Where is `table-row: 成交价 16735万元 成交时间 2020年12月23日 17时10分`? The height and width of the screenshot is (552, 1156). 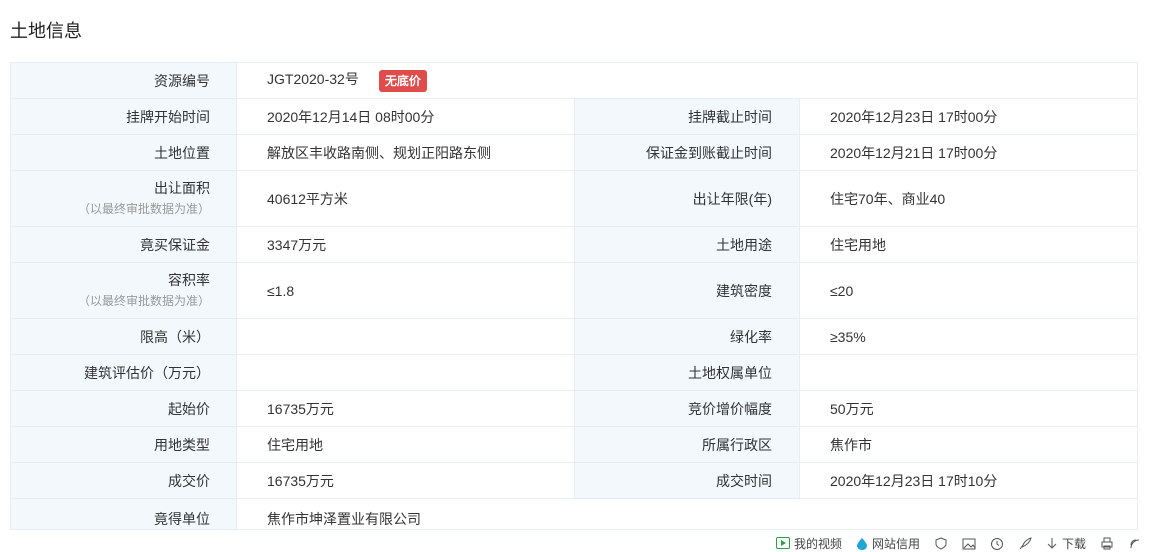
table-row: 成交价 16735万元 成交时间 2020年12月23日 17时10分 is located at coordinates (574, 480).